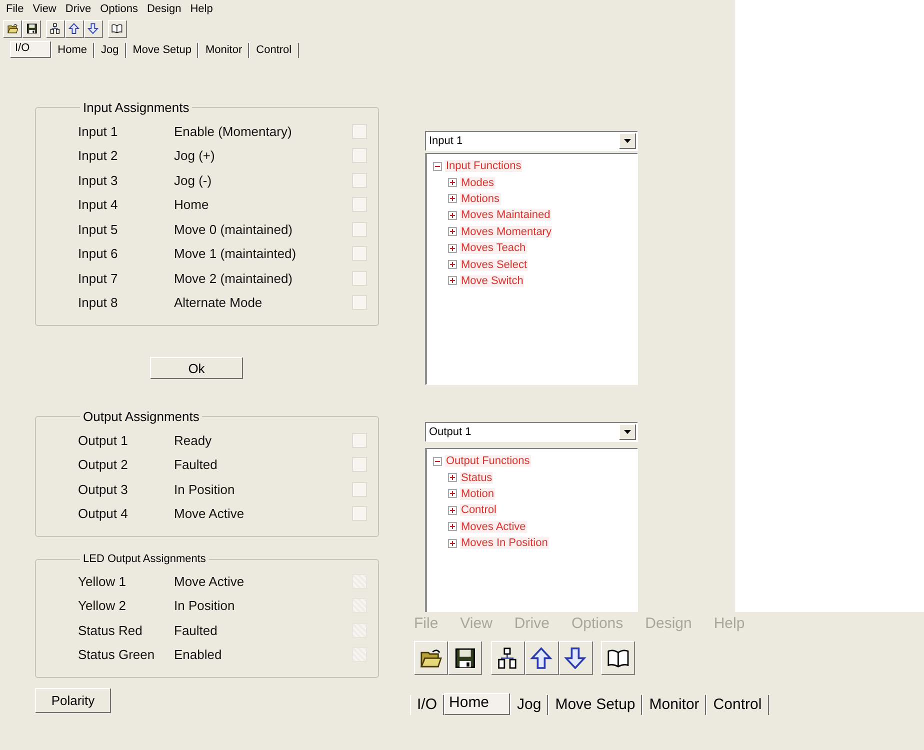  Describe the element at coordinates (494, 264) in the screenshot. I see `tree-item: Moves Select` at that location.